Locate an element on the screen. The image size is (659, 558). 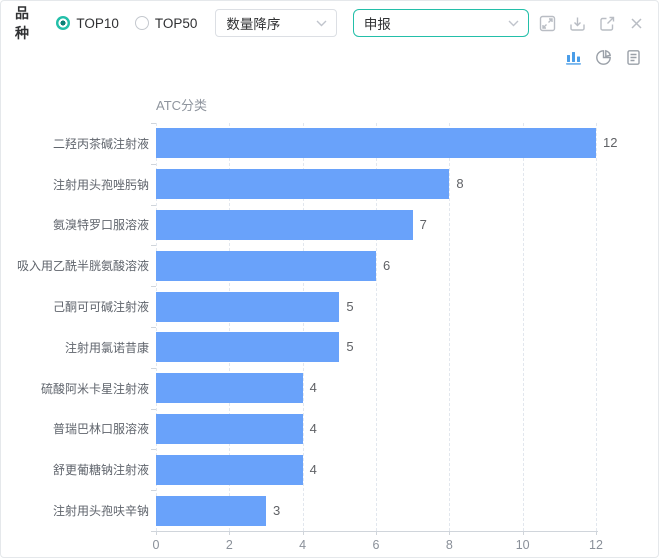
sort-order-value: 数量降序 is located at coordinates (253, 24).